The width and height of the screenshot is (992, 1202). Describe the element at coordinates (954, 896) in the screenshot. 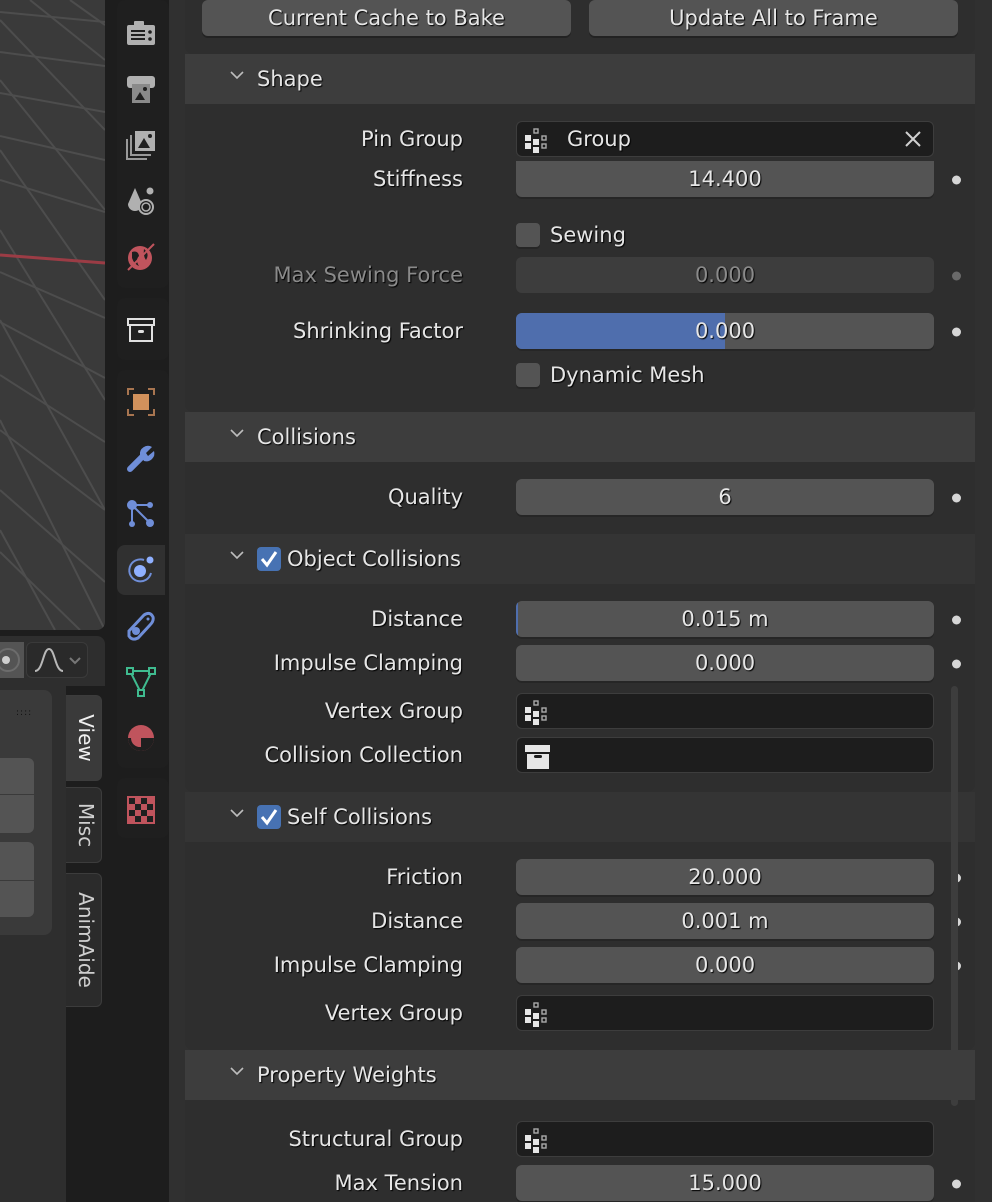

I see `properties-scrollbar` at that location.